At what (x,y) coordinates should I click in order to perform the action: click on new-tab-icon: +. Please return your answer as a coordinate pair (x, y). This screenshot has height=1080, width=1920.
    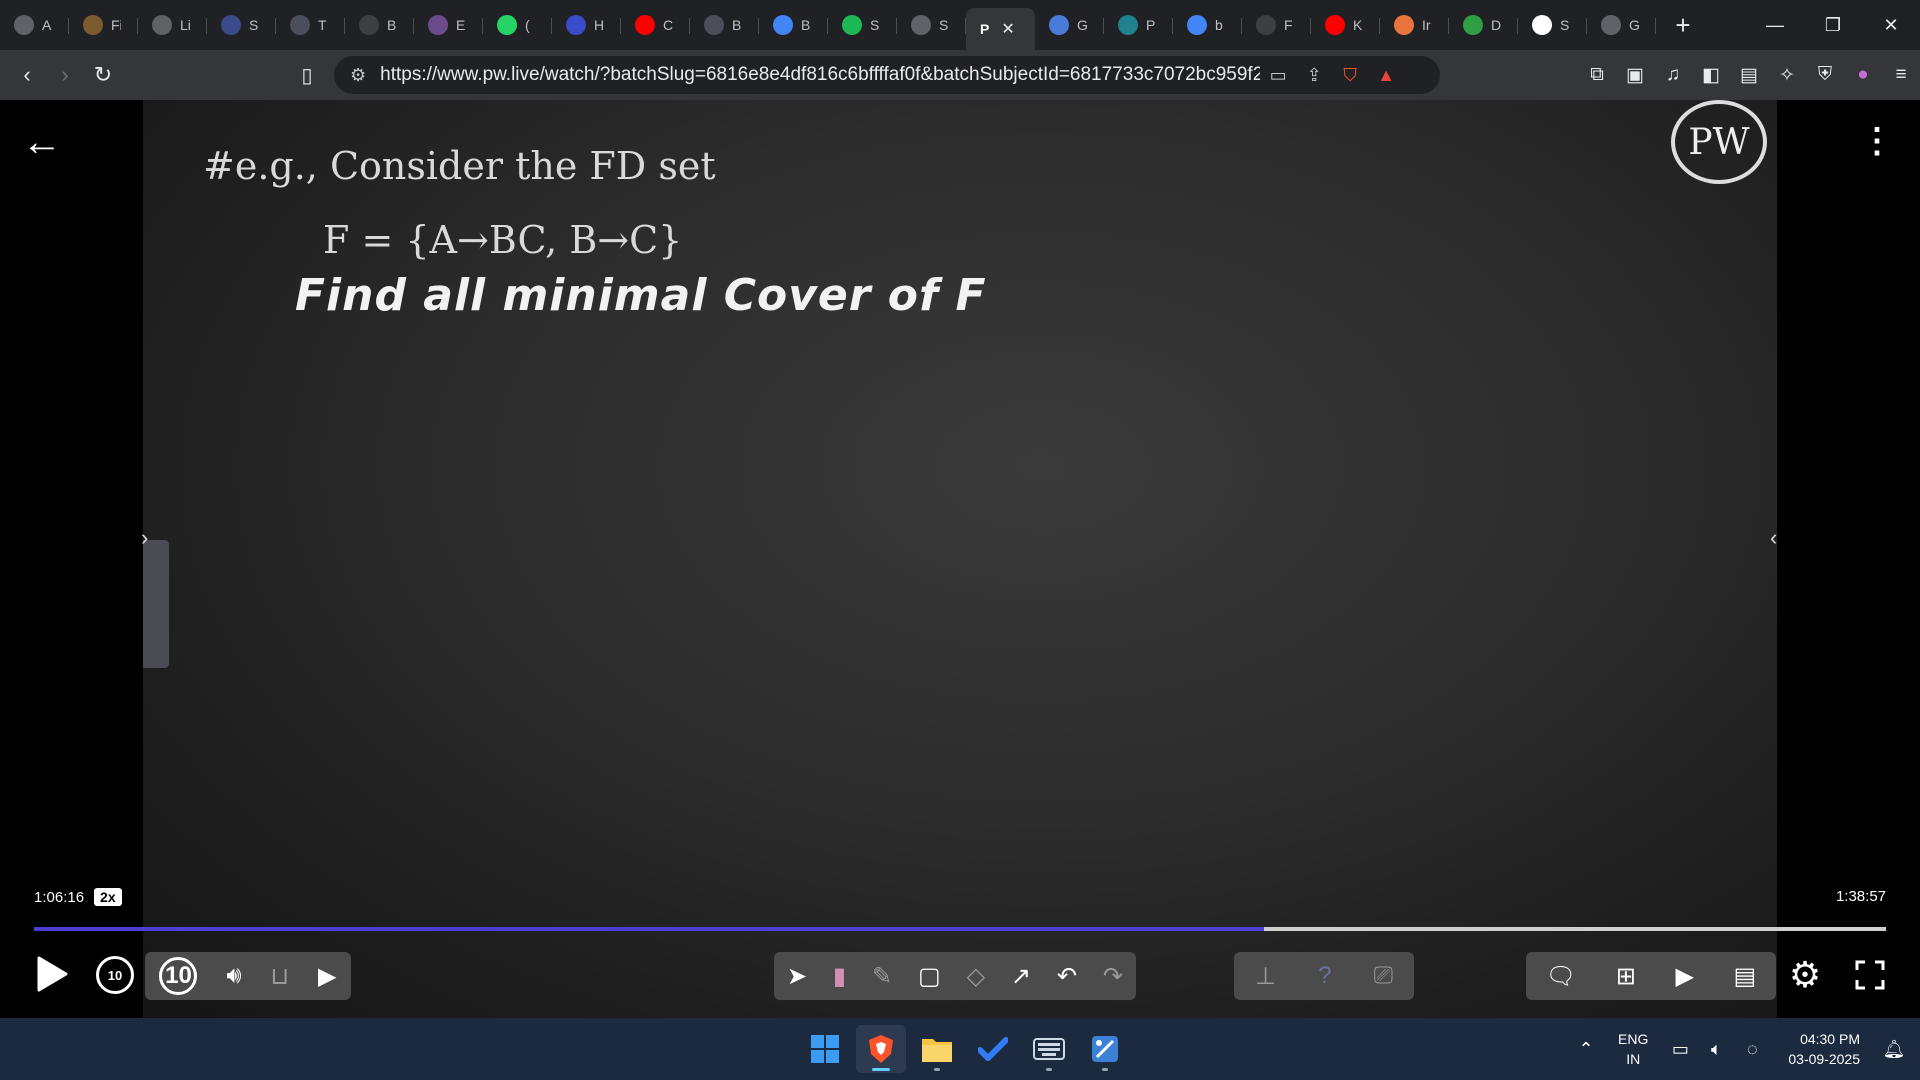
    Looking at the image, I should click on (1683, 25).